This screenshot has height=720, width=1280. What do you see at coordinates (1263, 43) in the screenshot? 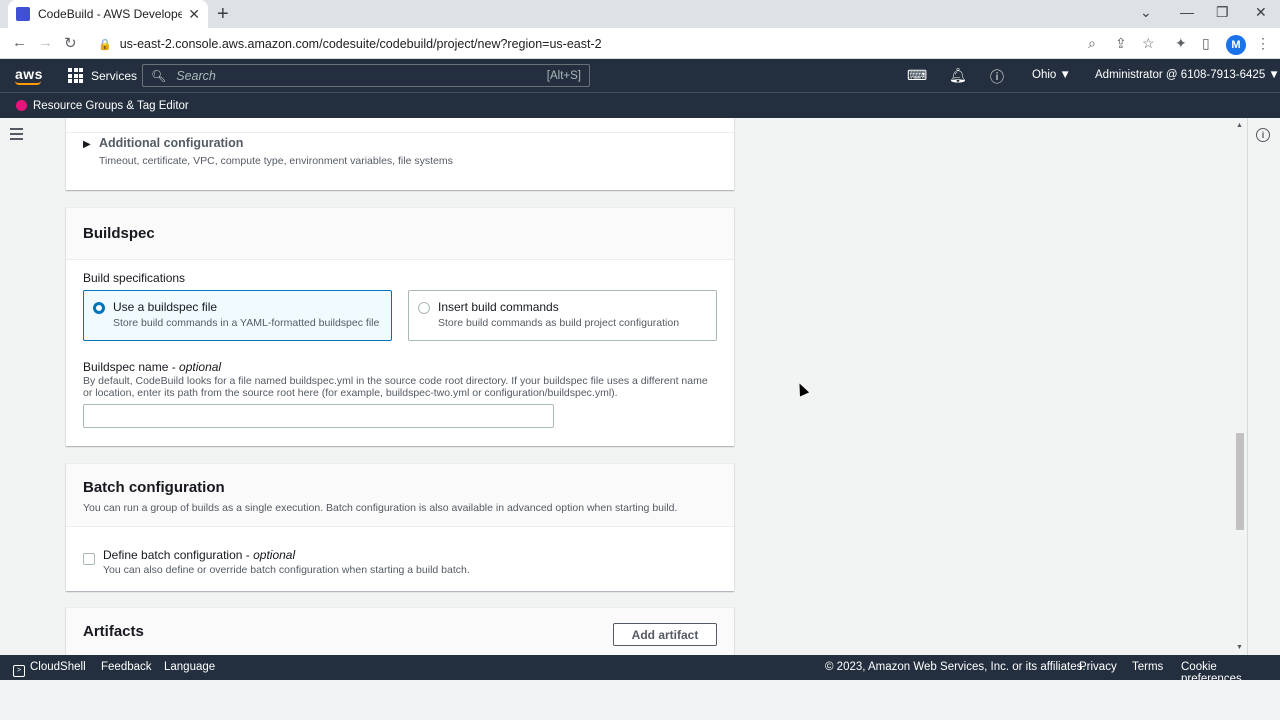
I see `browser-menu-icon: ⋮` at bounding box center [1263, 43].